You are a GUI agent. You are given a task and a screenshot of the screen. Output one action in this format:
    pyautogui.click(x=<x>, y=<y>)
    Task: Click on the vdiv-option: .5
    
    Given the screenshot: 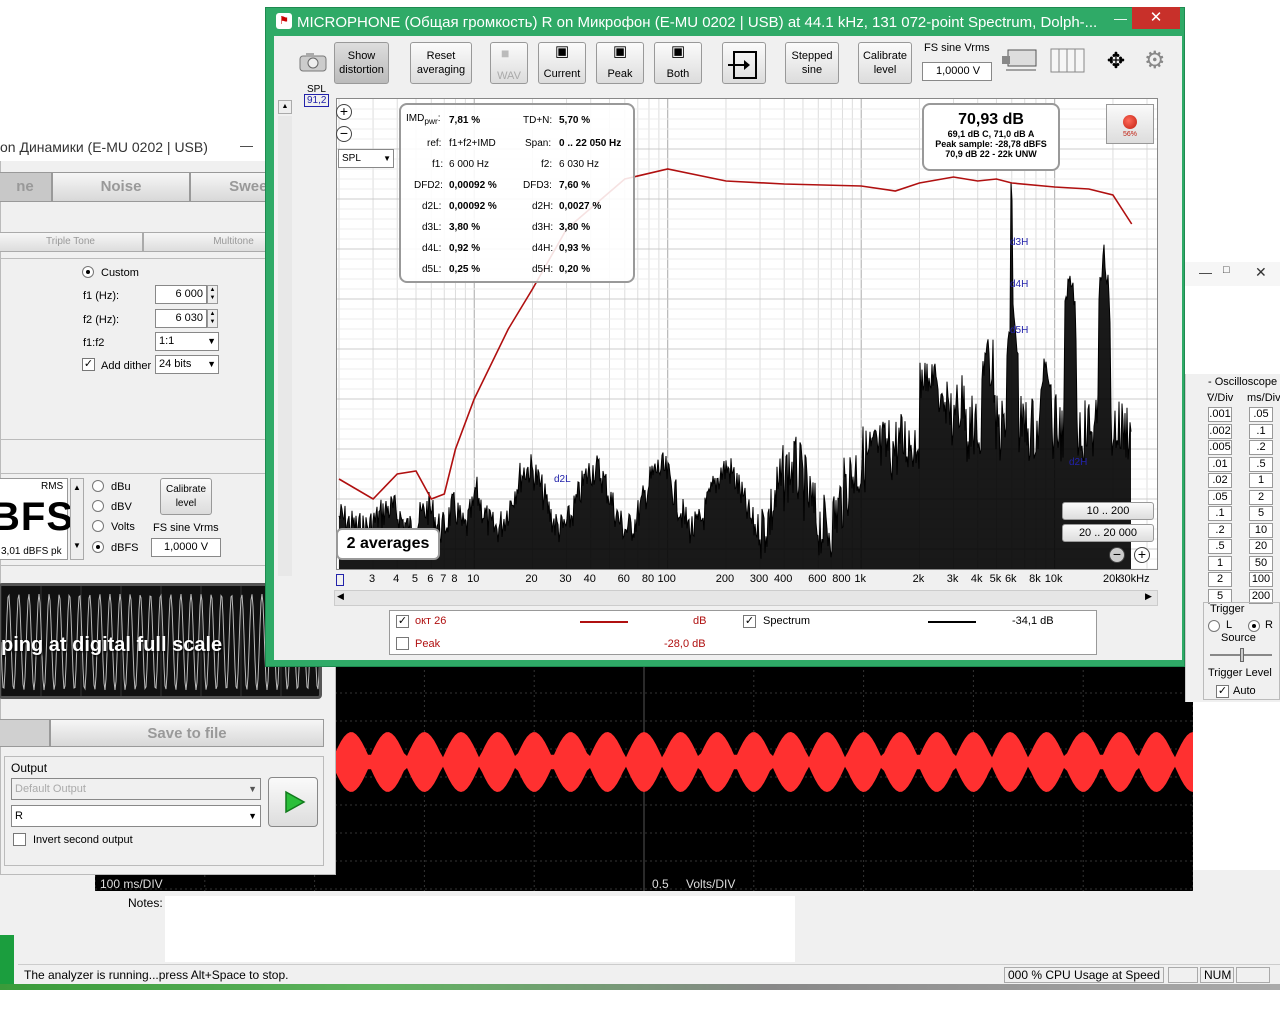 What is the action you would take?
    pyautogui.click(x=1220, y=546)
    